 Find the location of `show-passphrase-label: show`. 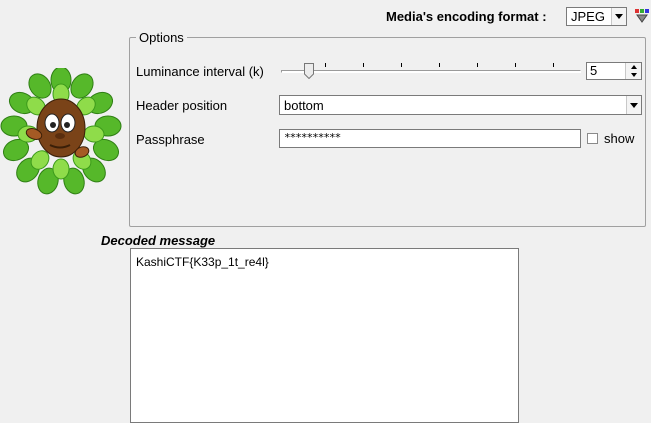

show-passphrase-label: show is located at coordinates (619, 138).